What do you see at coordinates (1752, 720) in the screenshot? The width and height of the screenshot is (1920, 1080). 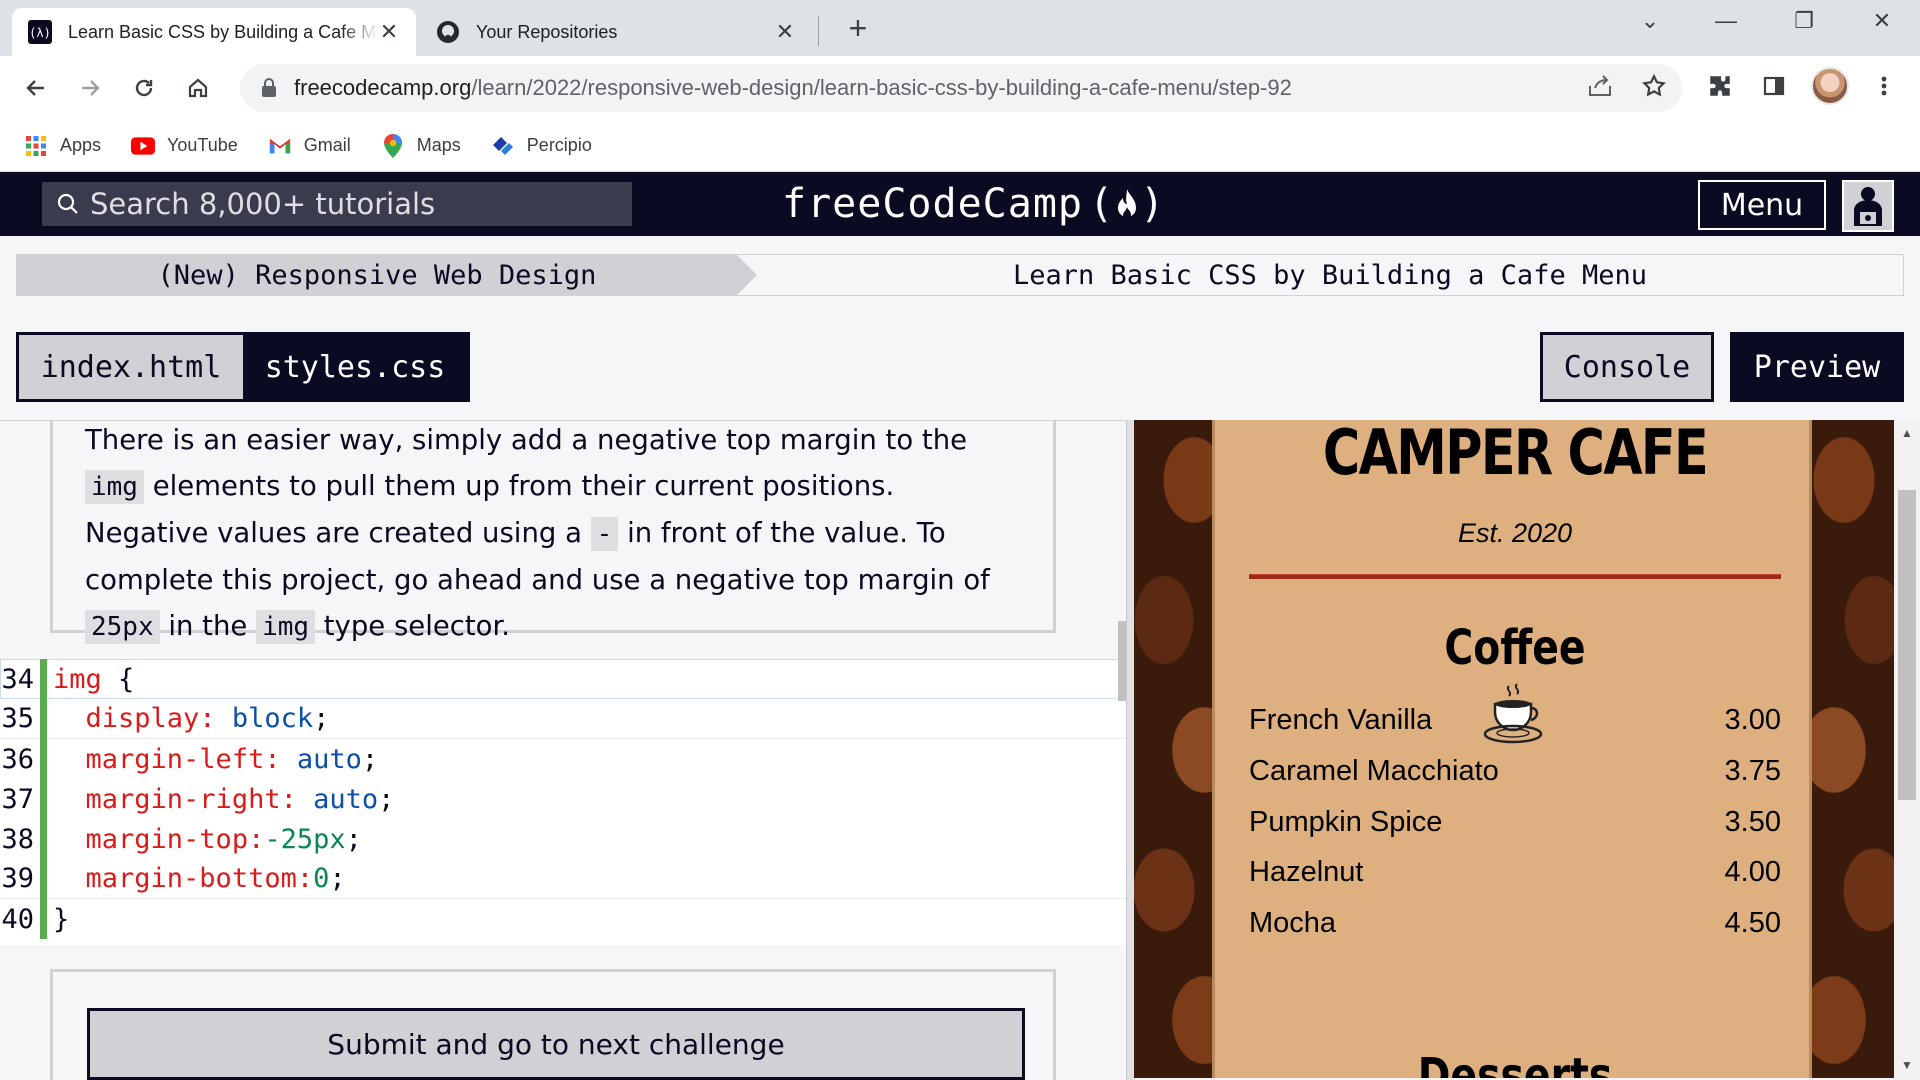 I see `item-price: 3.00` at bounding box center [1752, 720].